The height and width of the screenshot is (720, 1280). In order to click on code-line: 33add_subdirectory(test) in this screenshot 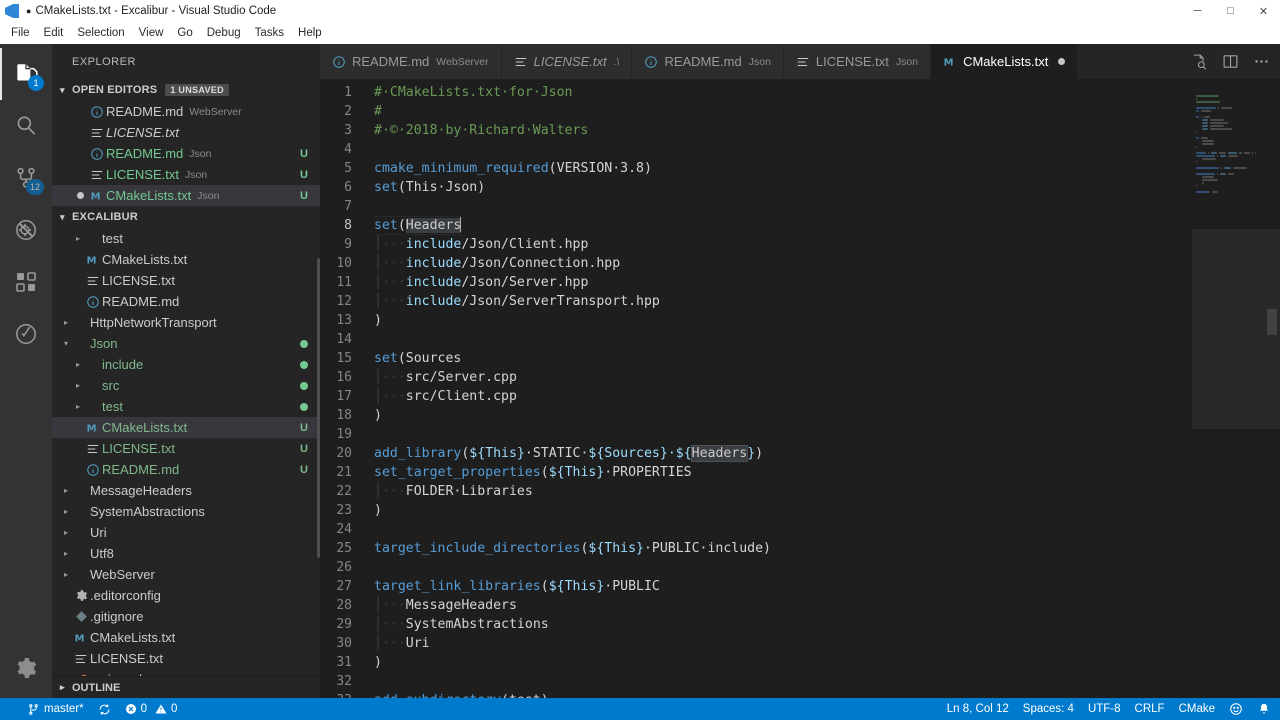, I will do `click(756, 694)`.